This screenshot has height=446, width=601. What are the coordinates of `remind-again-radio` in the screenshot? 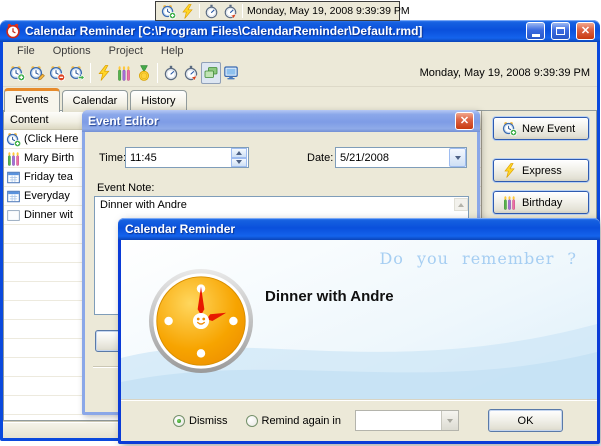 It's located at (251, 420).